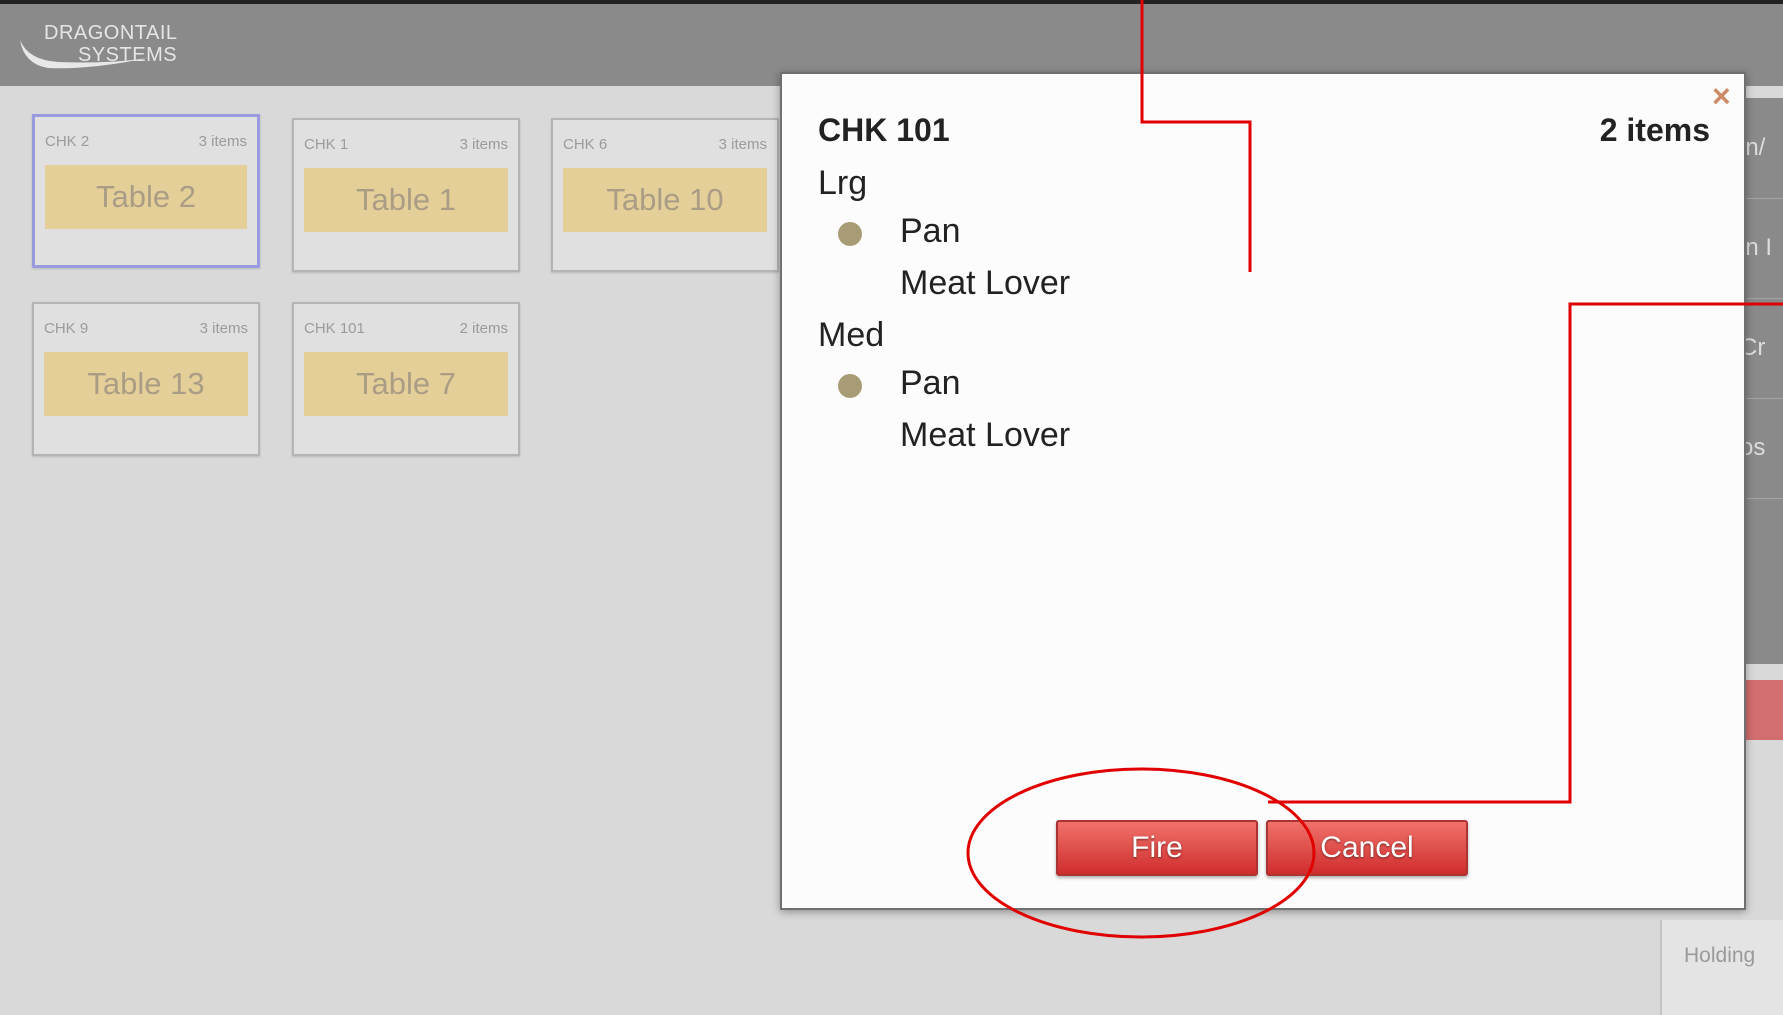 This screenshot has width=1783, height=1015. What do you see at coordinates (334, 328) in the screenshot?
I see `check-number: CHK 101` at bounding box center [334, 328].